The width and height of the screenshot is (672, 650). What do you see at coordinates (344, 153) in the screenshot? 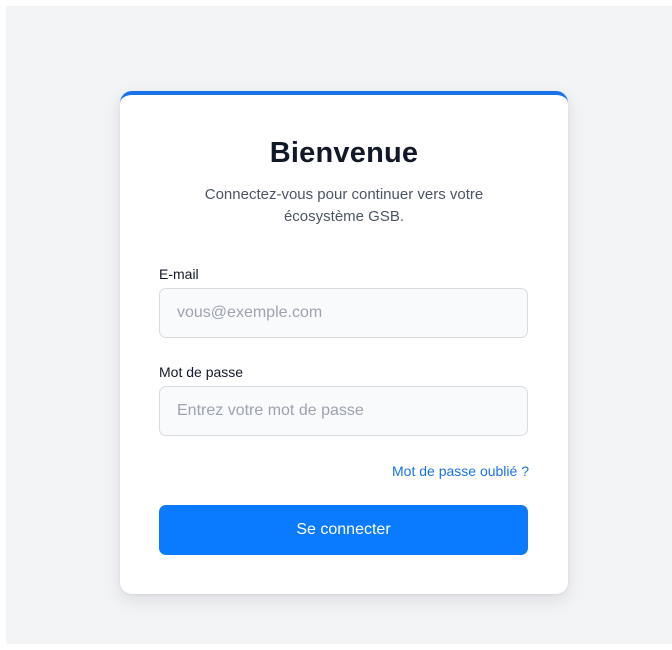
I see `page-title: Bienvenue` at bounding box center [344, 153].